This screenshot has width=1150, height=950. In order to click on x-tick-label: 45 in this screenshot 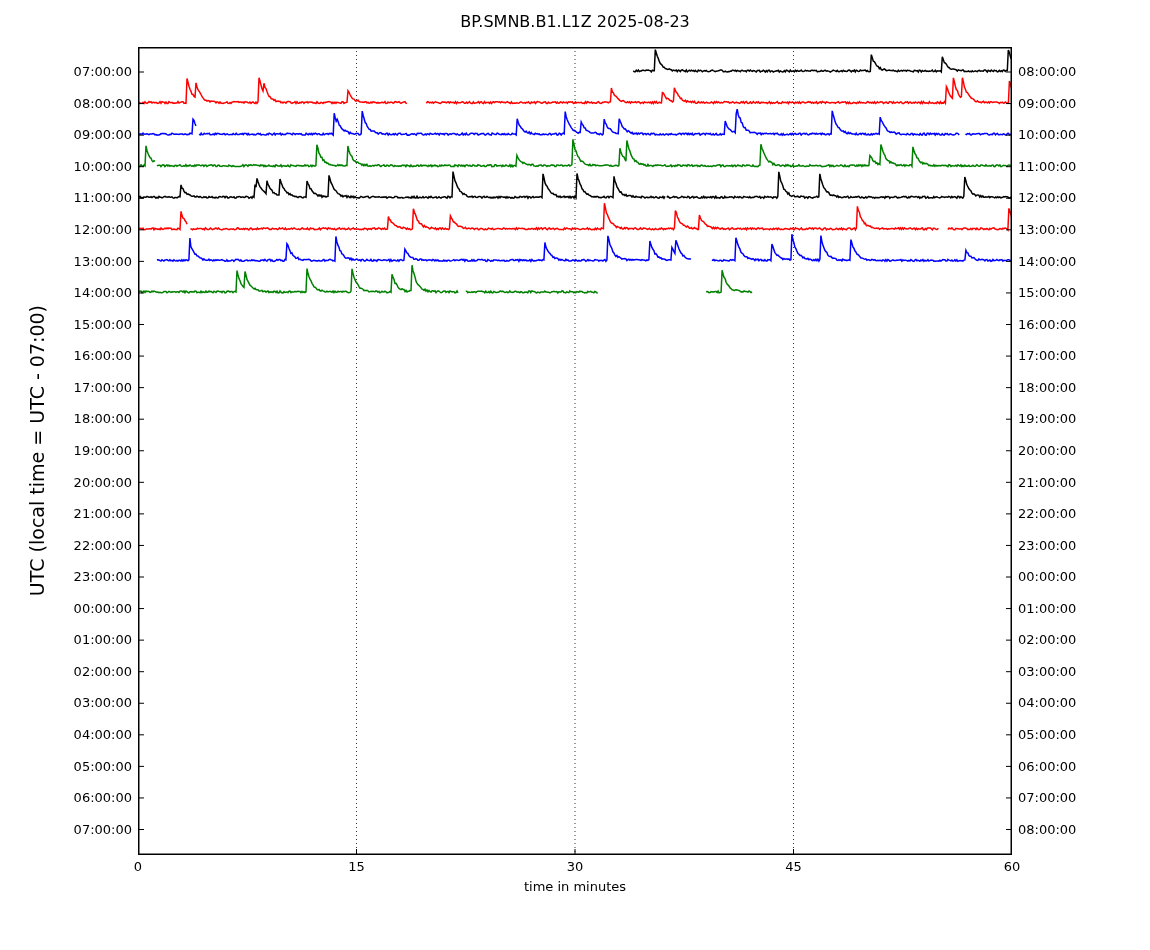, I will do `click(793, 867)`.